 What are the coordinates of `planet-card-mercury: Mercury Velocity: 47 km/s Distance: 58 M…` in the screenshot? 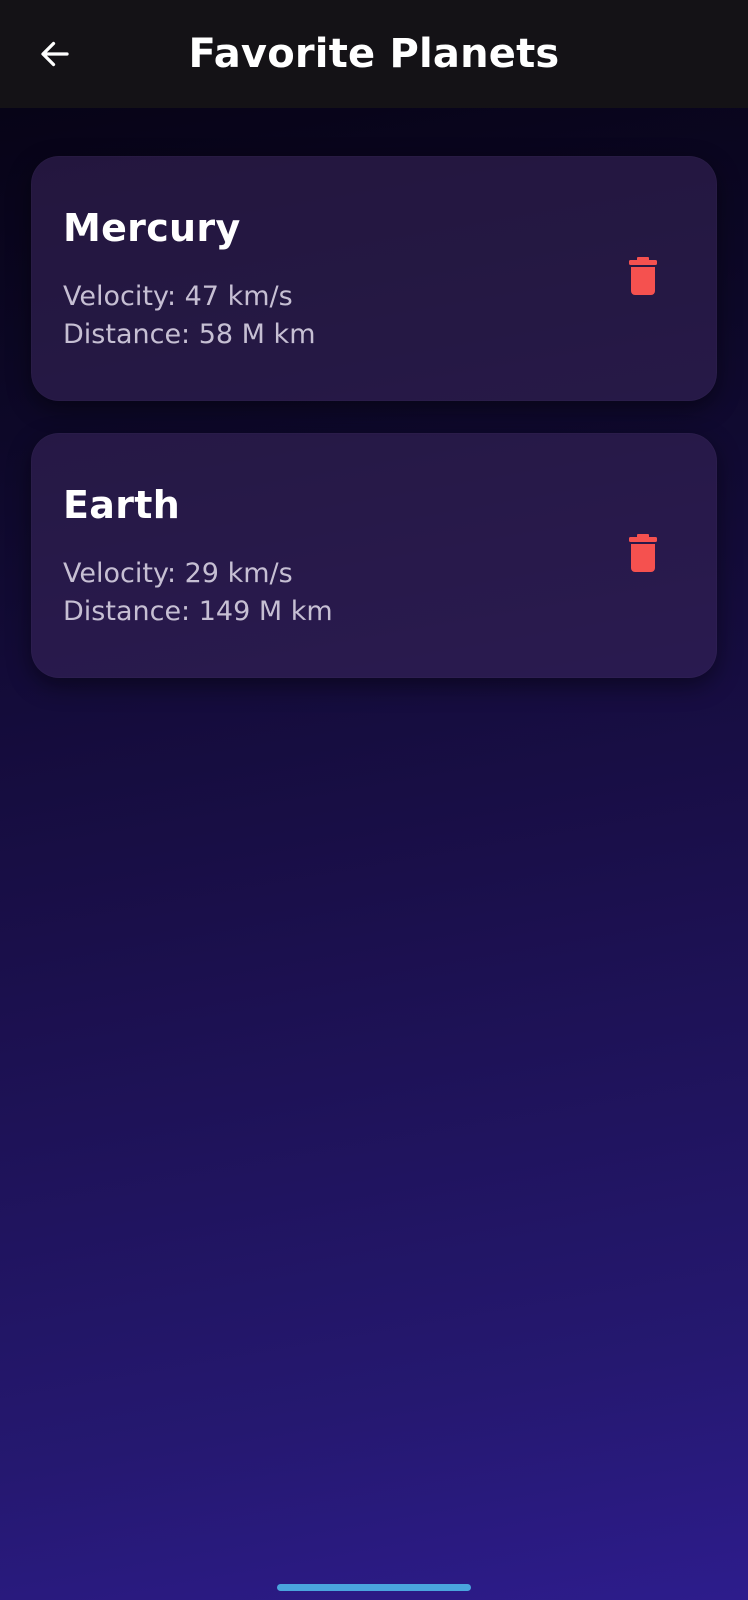 It's located at (374, 278).